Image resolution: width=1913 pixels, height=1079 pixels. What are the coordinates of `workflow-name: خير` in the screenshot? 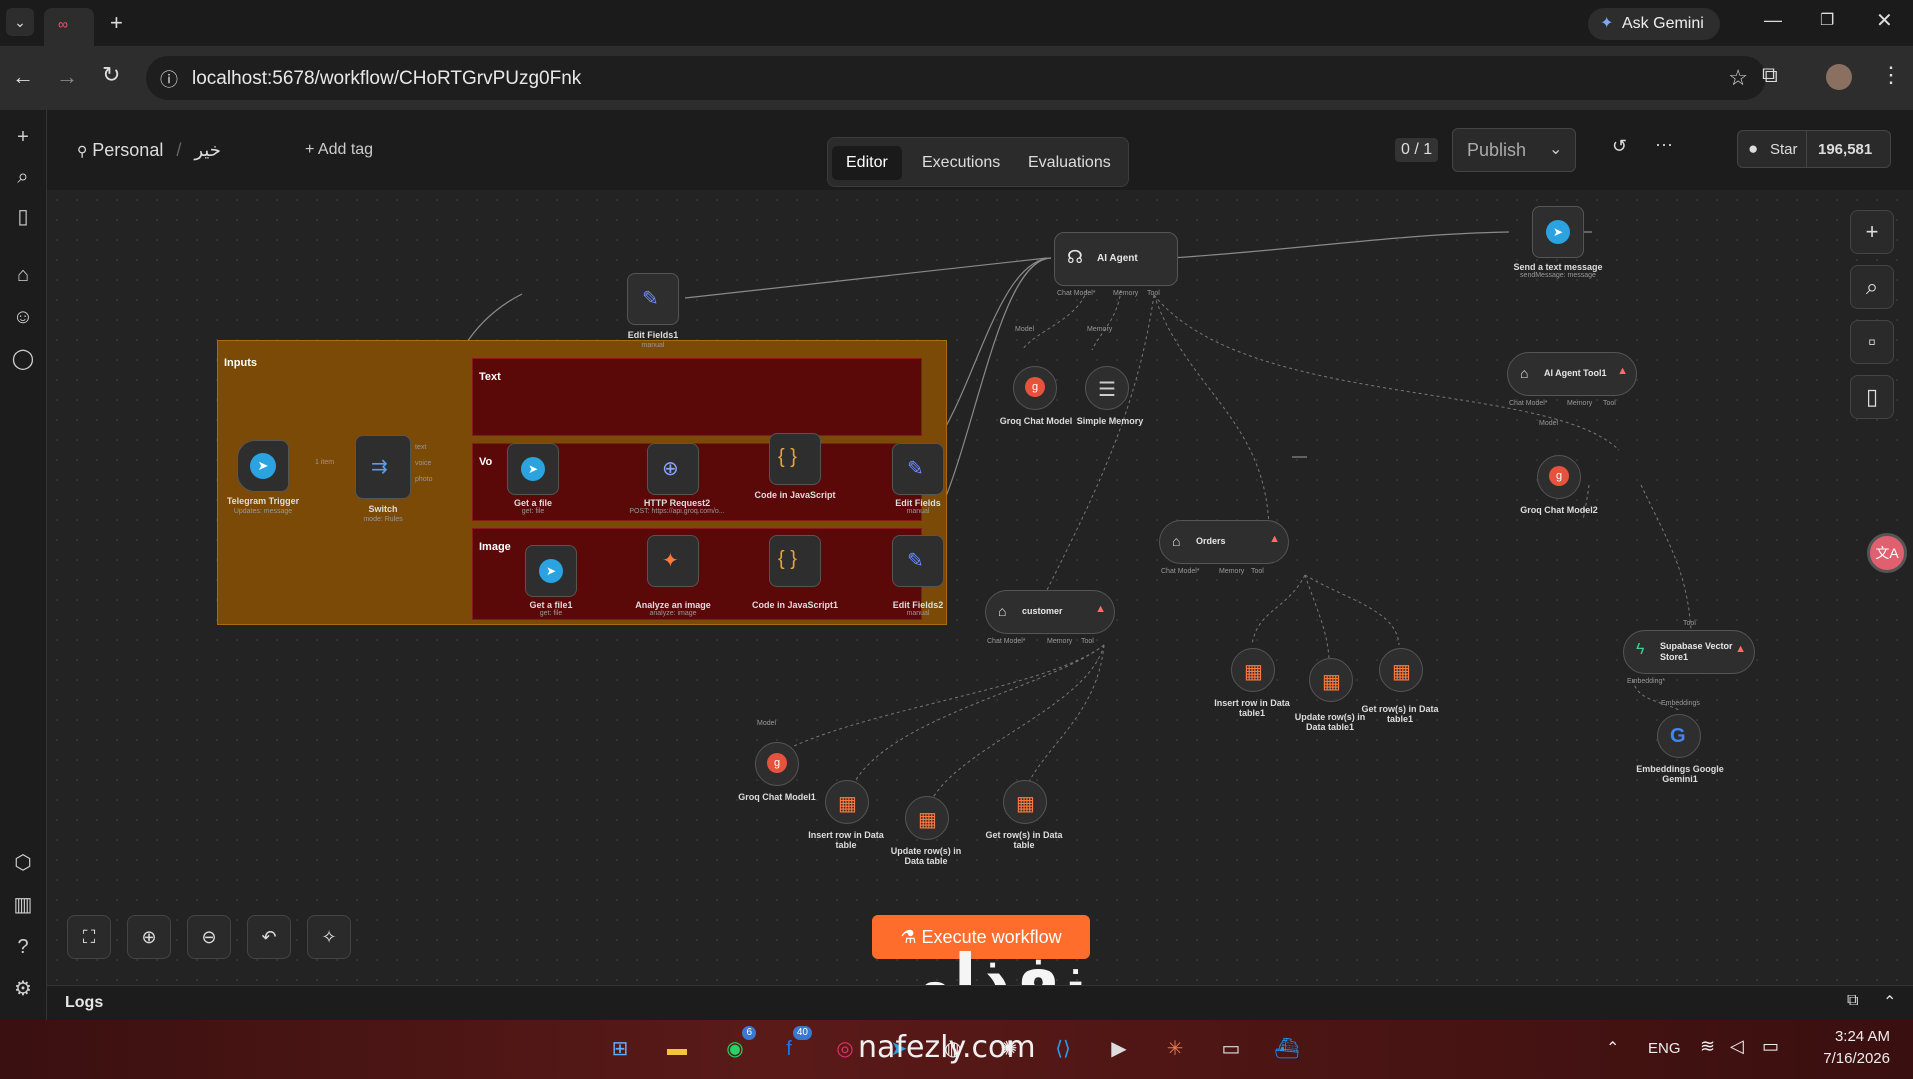 It's located at (207, 150).